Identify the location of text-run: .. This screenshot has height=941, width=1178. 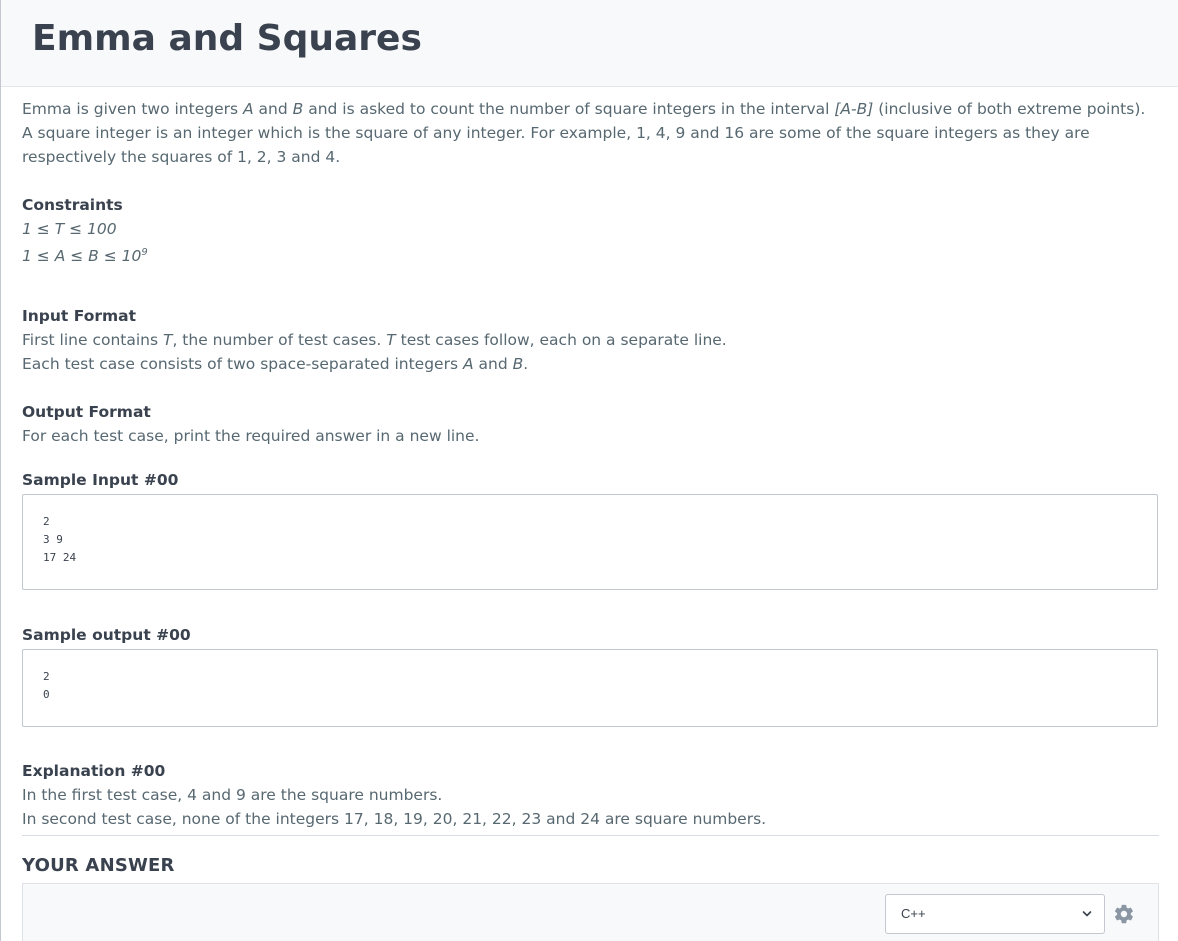
(526, 364).